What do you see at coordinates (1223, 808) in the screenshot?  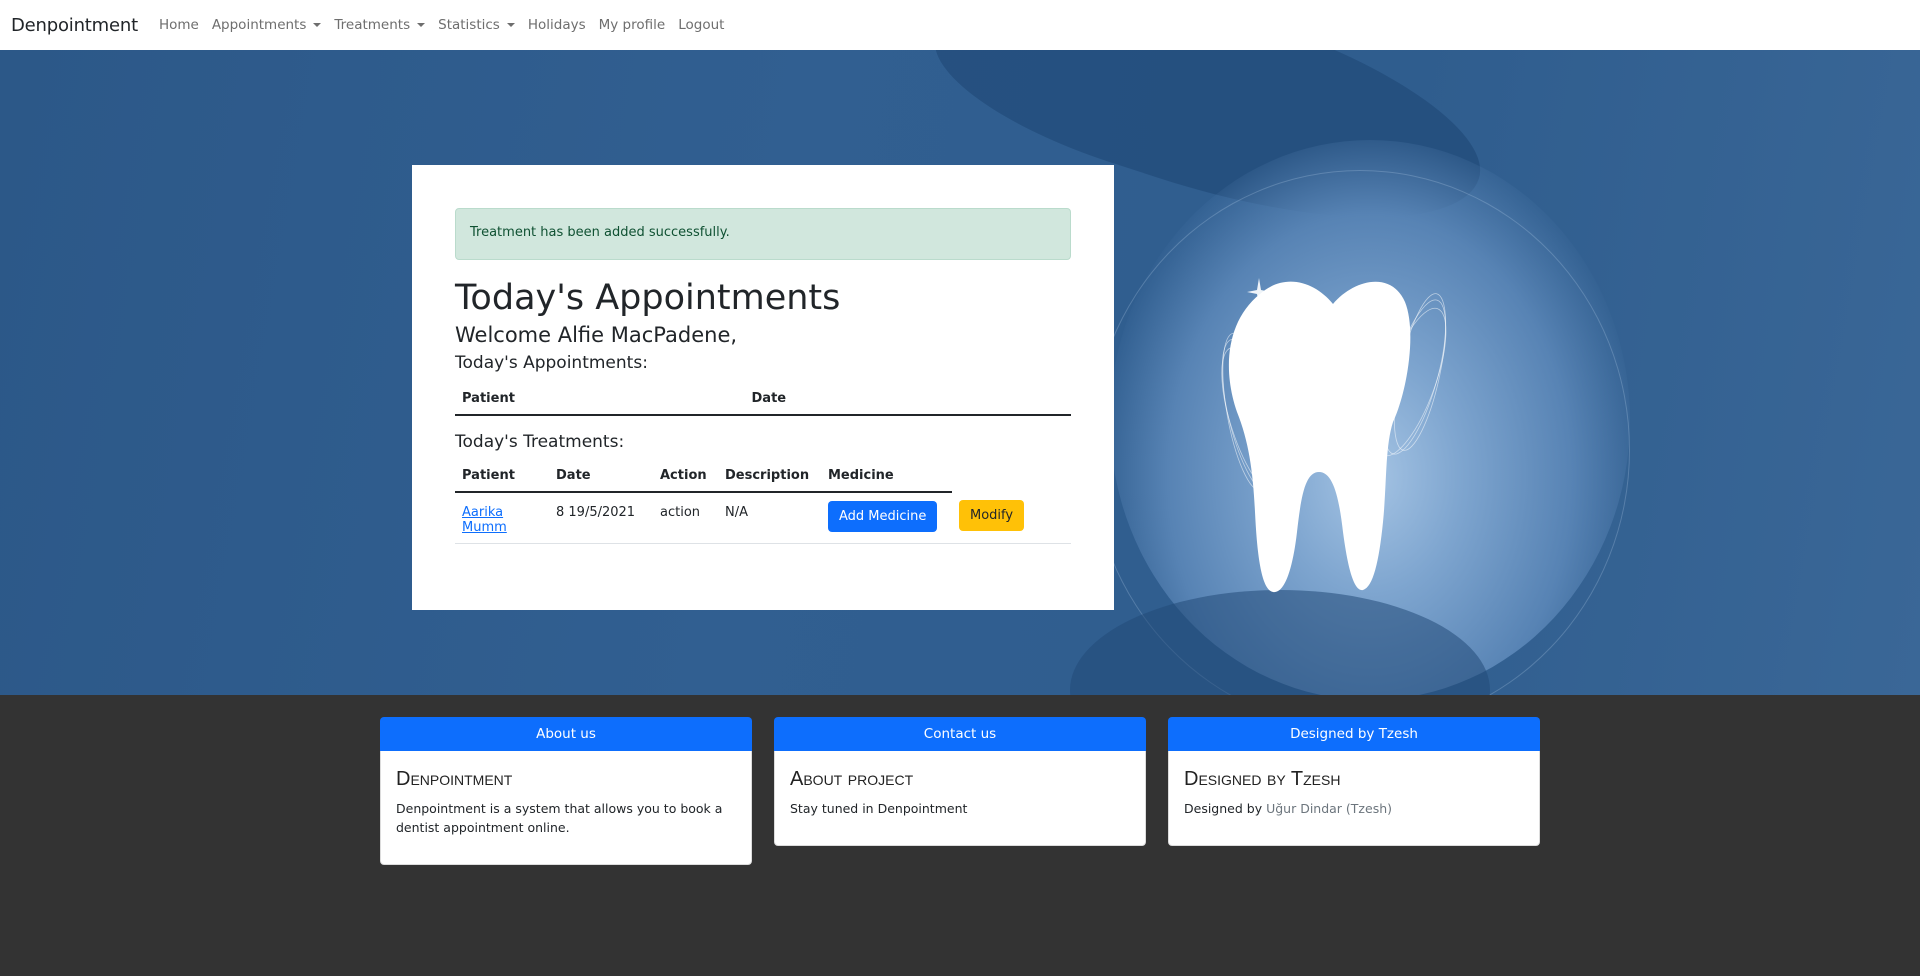 I see `designed-by-prefix: Designed by` at bounding box center [1223, 808].